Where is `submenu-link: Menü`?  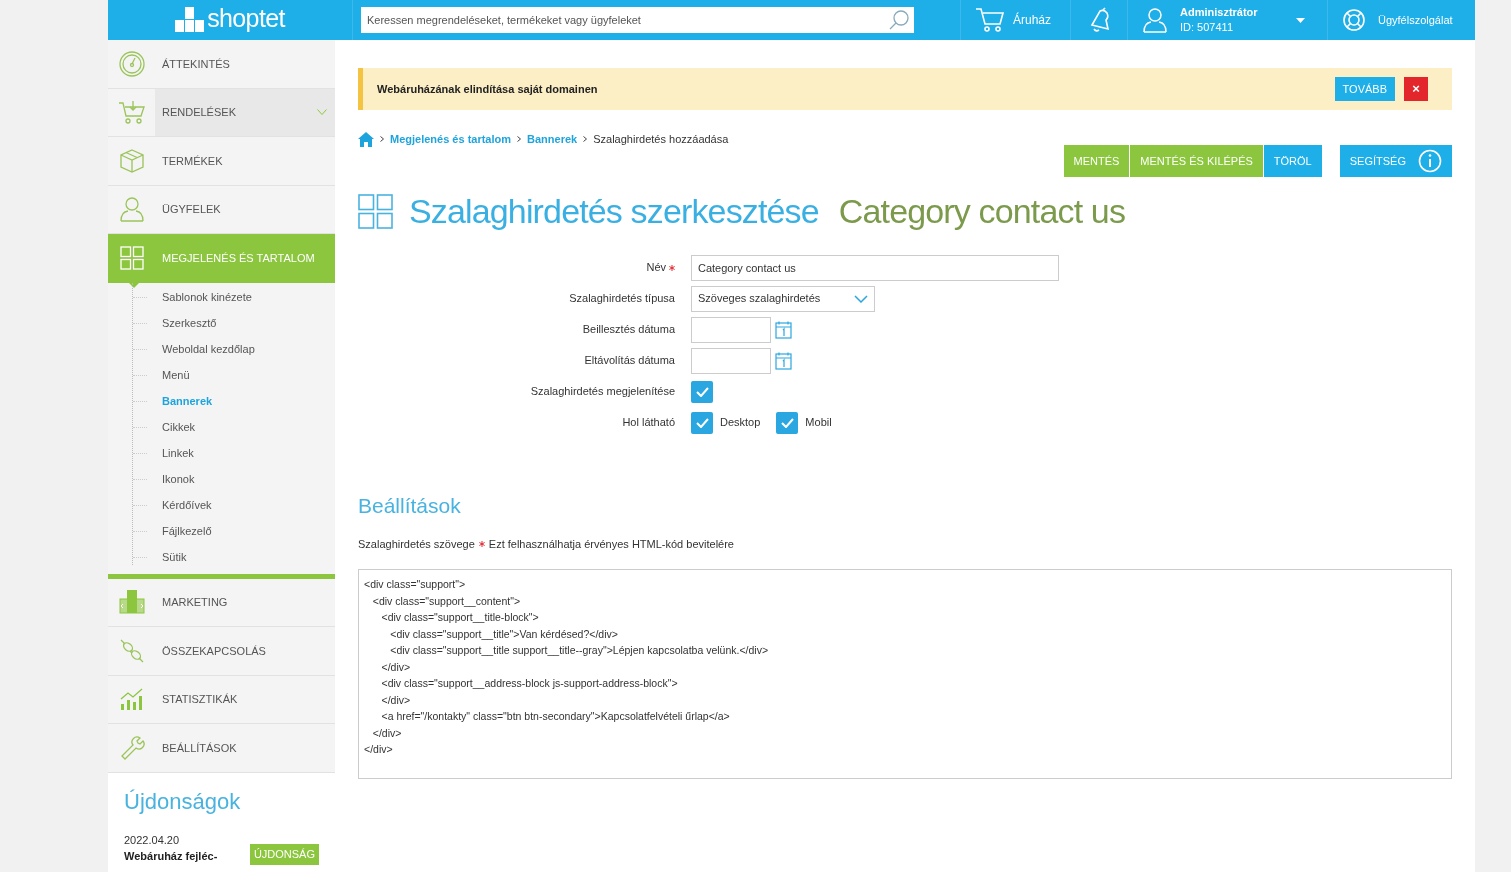
submenu-link: Menü is located at coordinates (176, 375).